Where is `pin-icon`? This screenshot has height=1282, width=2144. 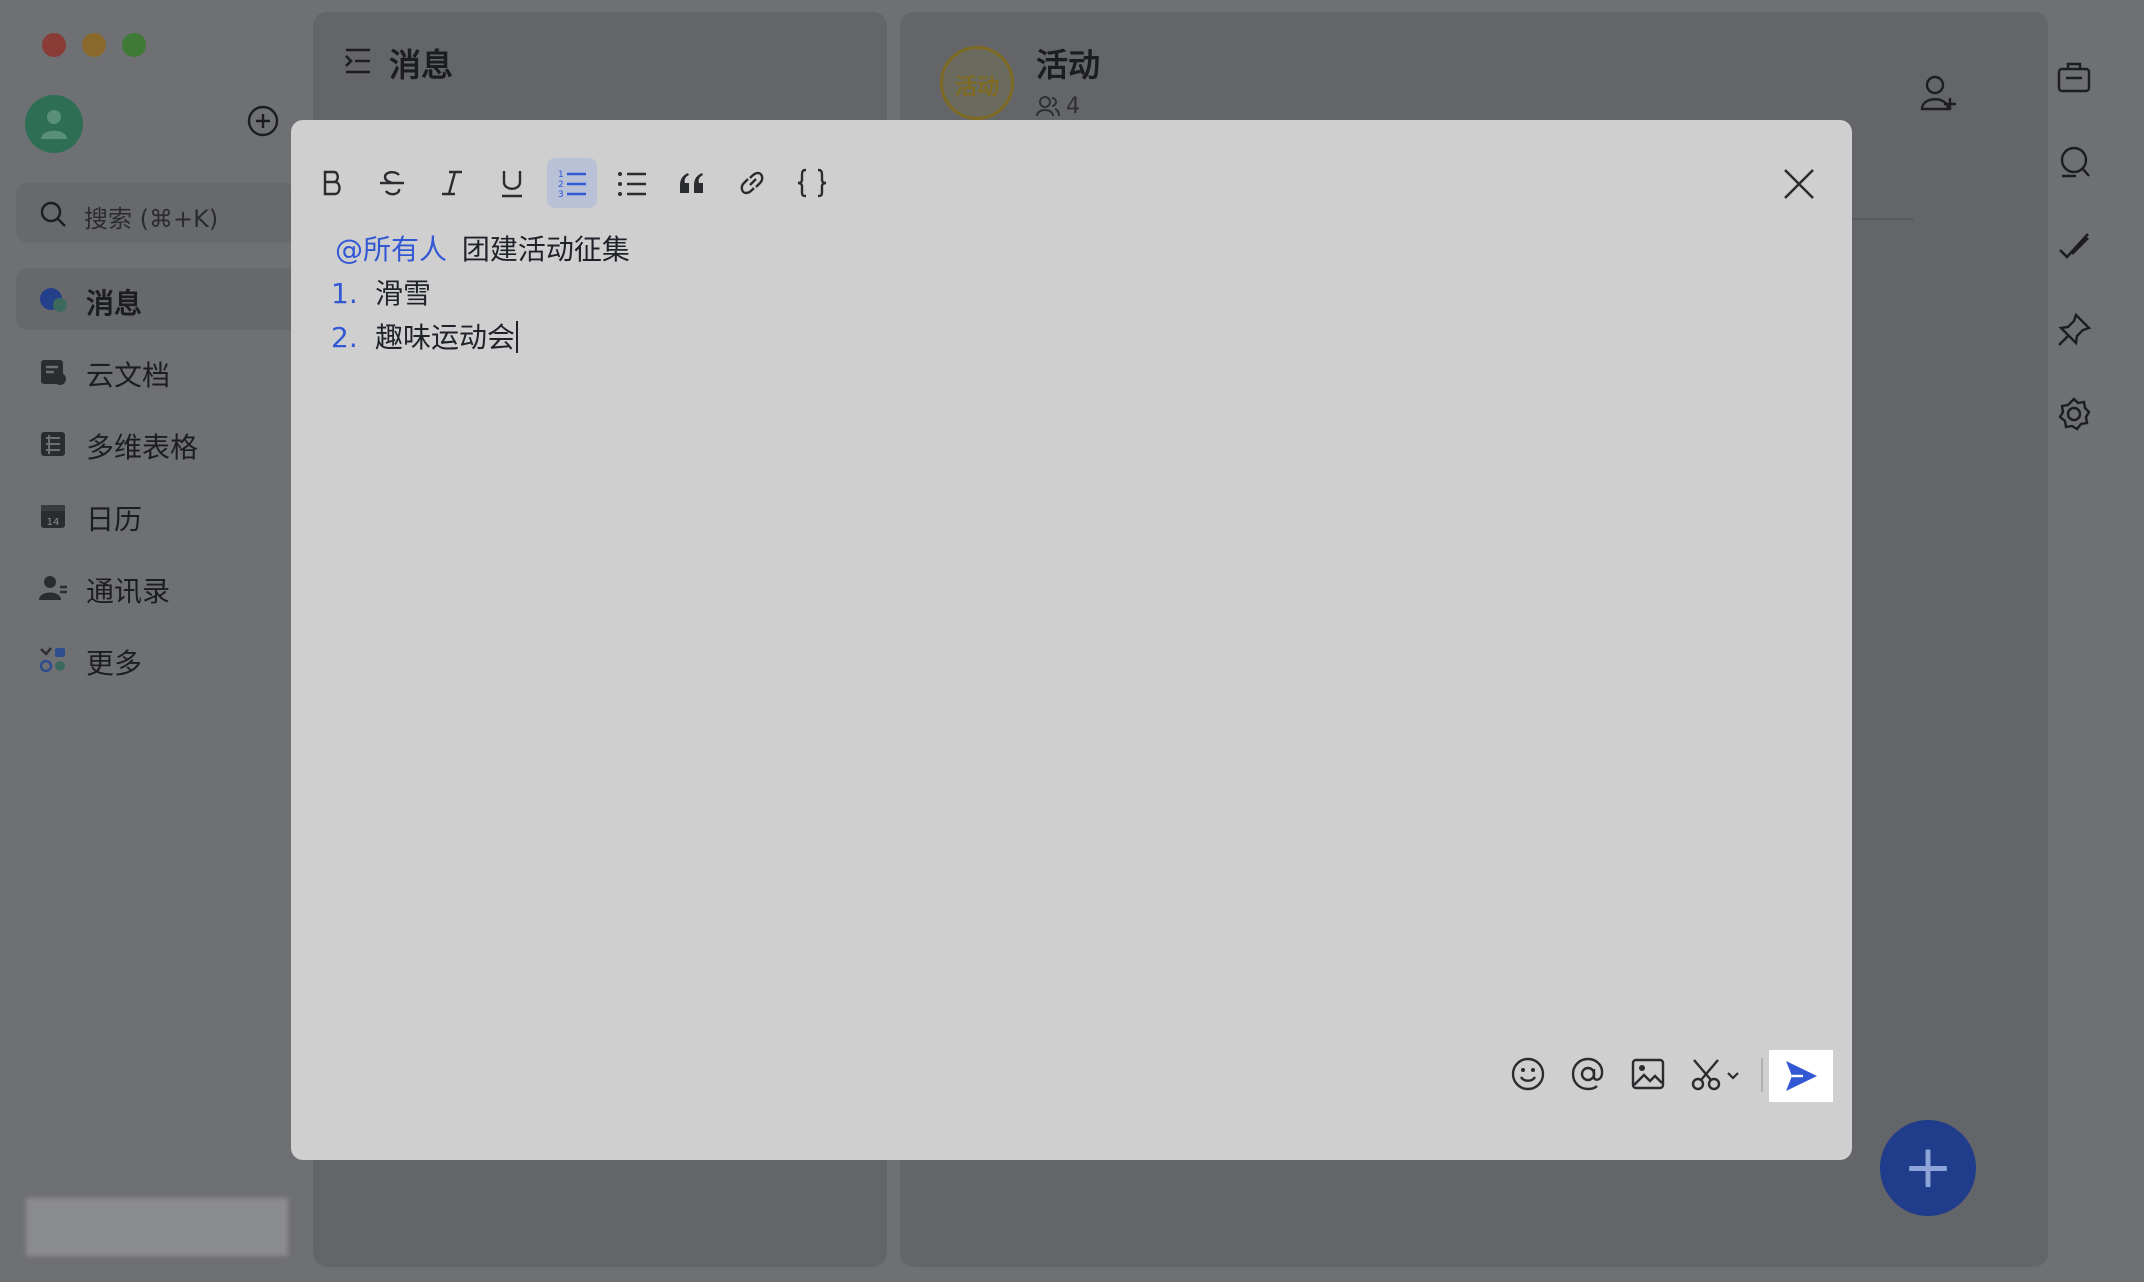
pin-icon is located at coordinates (2074, 330).